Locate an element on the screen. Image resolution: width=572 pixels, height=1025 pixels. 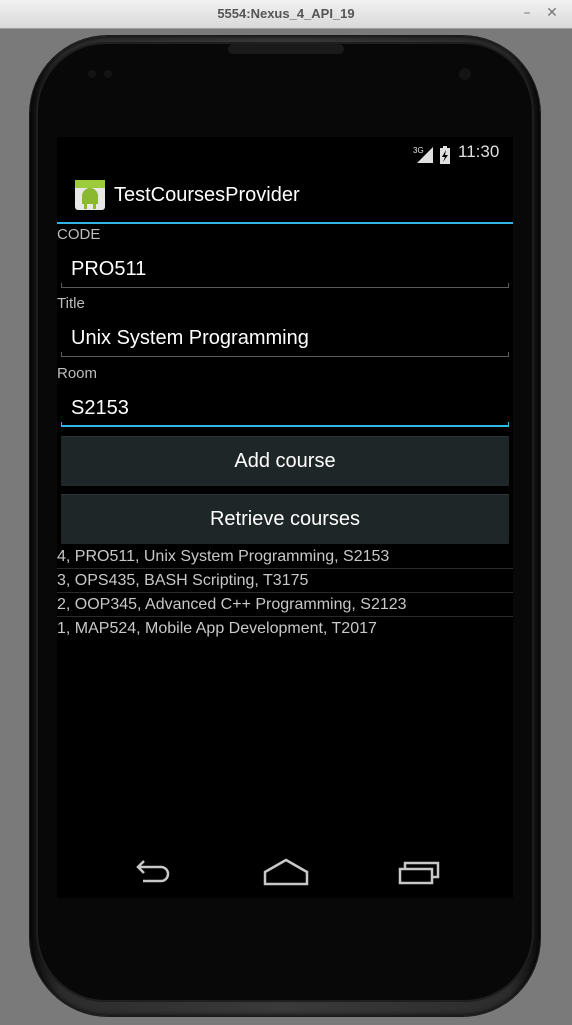
window-titlebar: 5554:Nexus_4_API_19 – ✕ is located at coordinates (286, 14).